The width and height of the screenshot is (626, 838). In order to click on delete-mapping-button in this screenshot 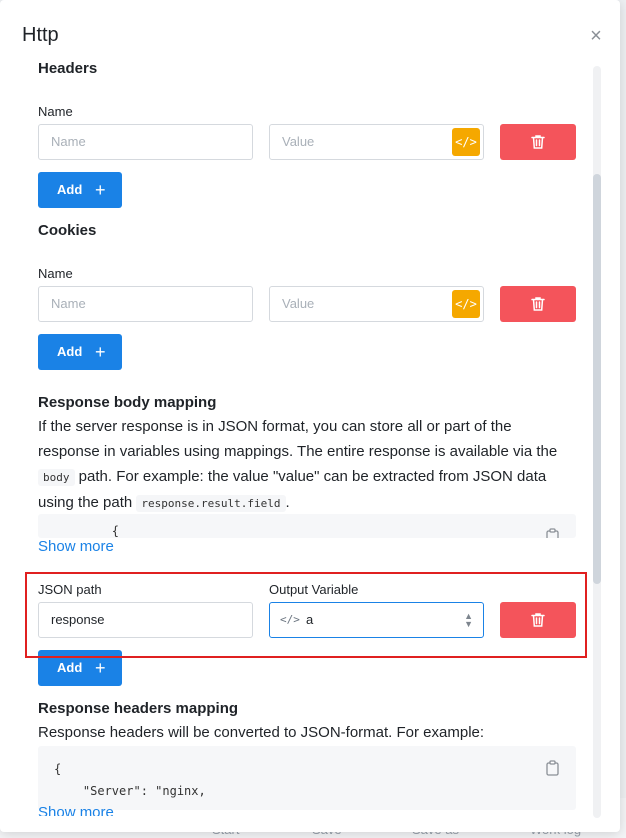, I will do `click(538, 620)`.